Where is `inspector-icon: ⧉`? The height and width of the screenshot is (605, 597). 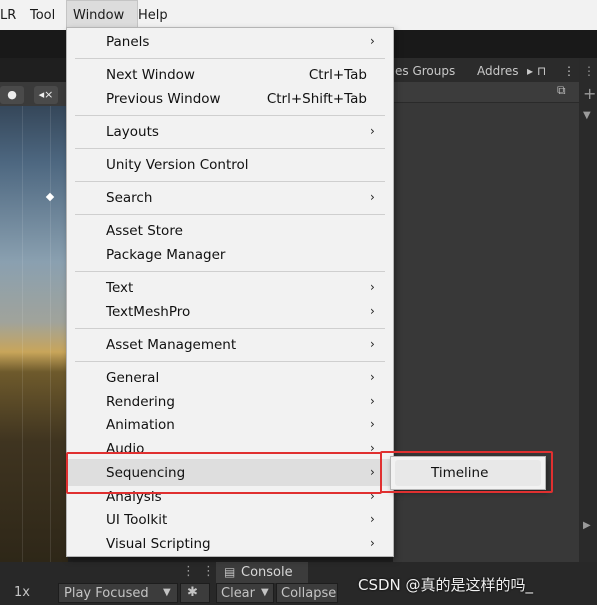 inspector-icon: ⧉ is located at coordinates (561, 90).